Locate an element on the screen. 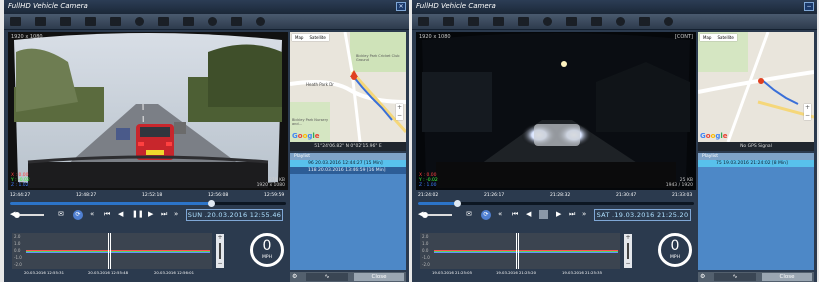 The height and width of the screenshot is (282, 819). playlist-item: 75 19.03.2016 21:24:02 [8 Min] is located at coordinates (756, 163).